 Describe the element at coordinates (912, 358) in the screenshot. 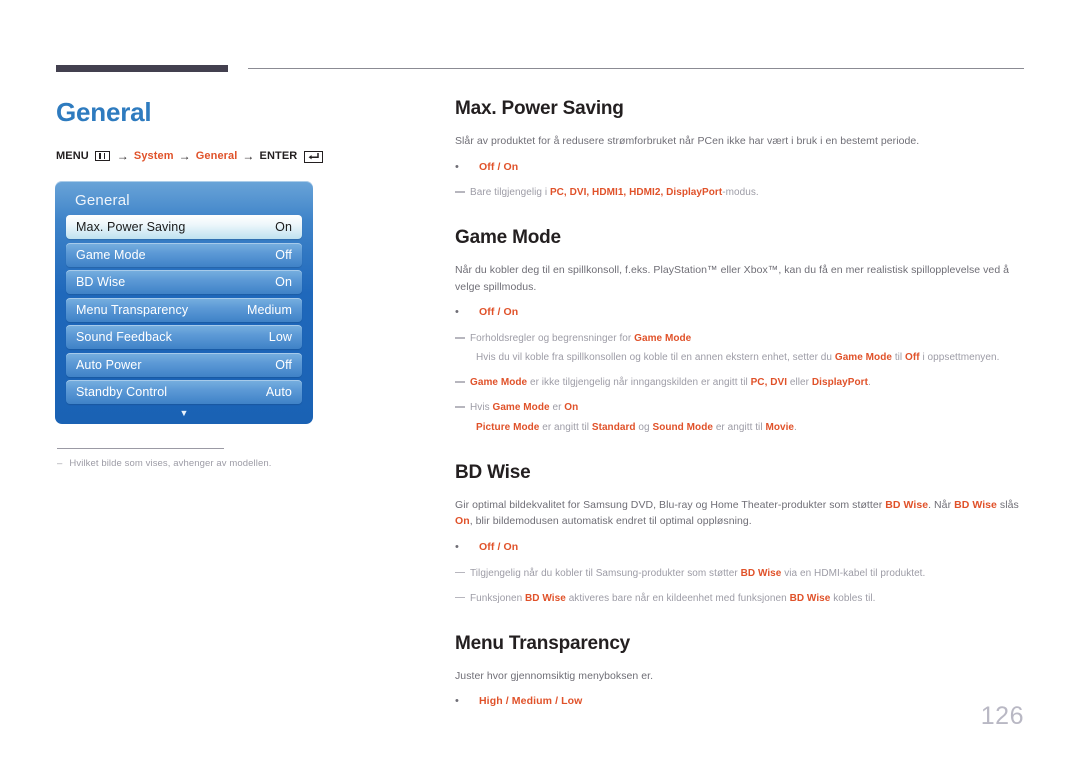

I see `note-emphasis: Off` at that location.